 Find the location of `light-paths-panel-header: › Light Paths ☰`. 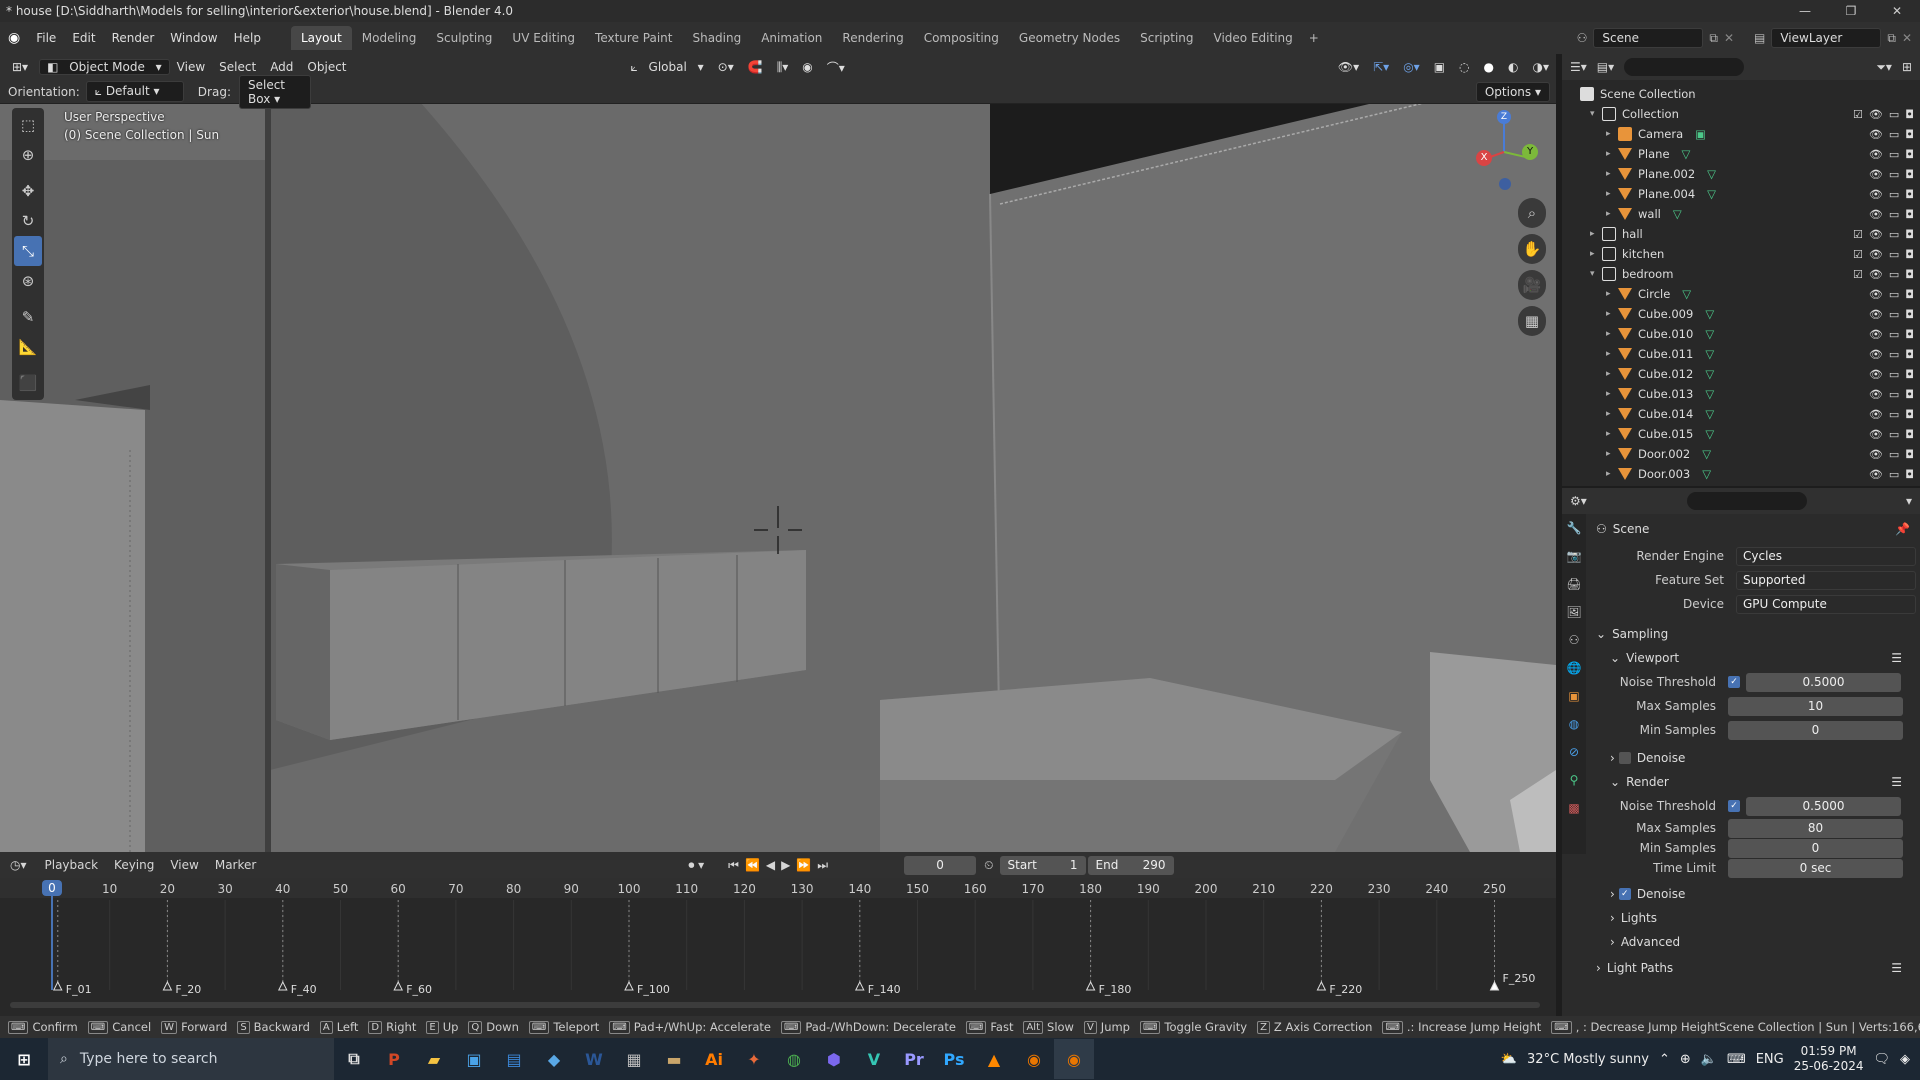

light-paths-panel-header: › Light Paths ☰ is located at coordinates (1758, 968).